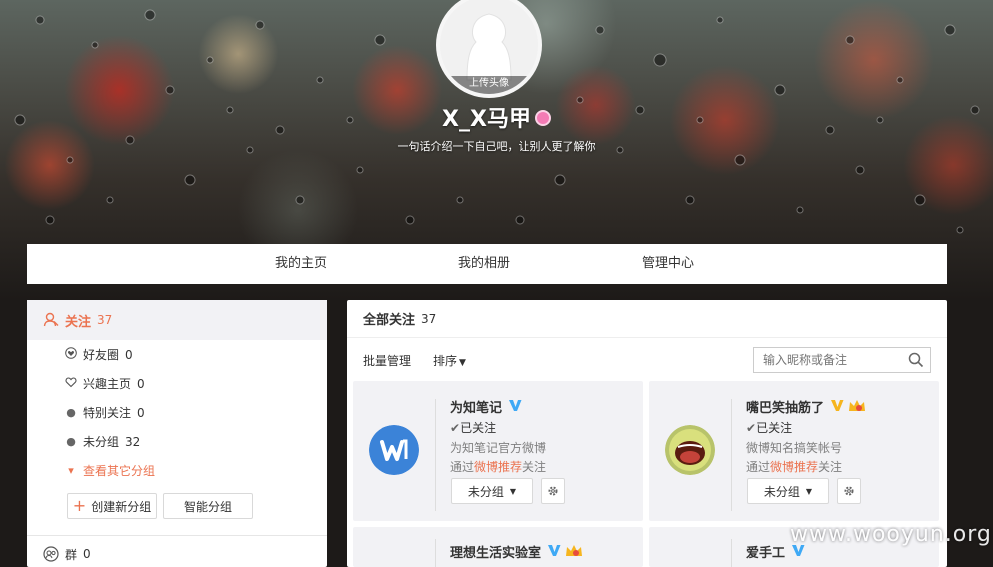 The width and height of the screenshot is (993, 567). What do you see at coordinates (829, 360) in the screenshot?
I see `search-input` at bounding box center [829, 360].